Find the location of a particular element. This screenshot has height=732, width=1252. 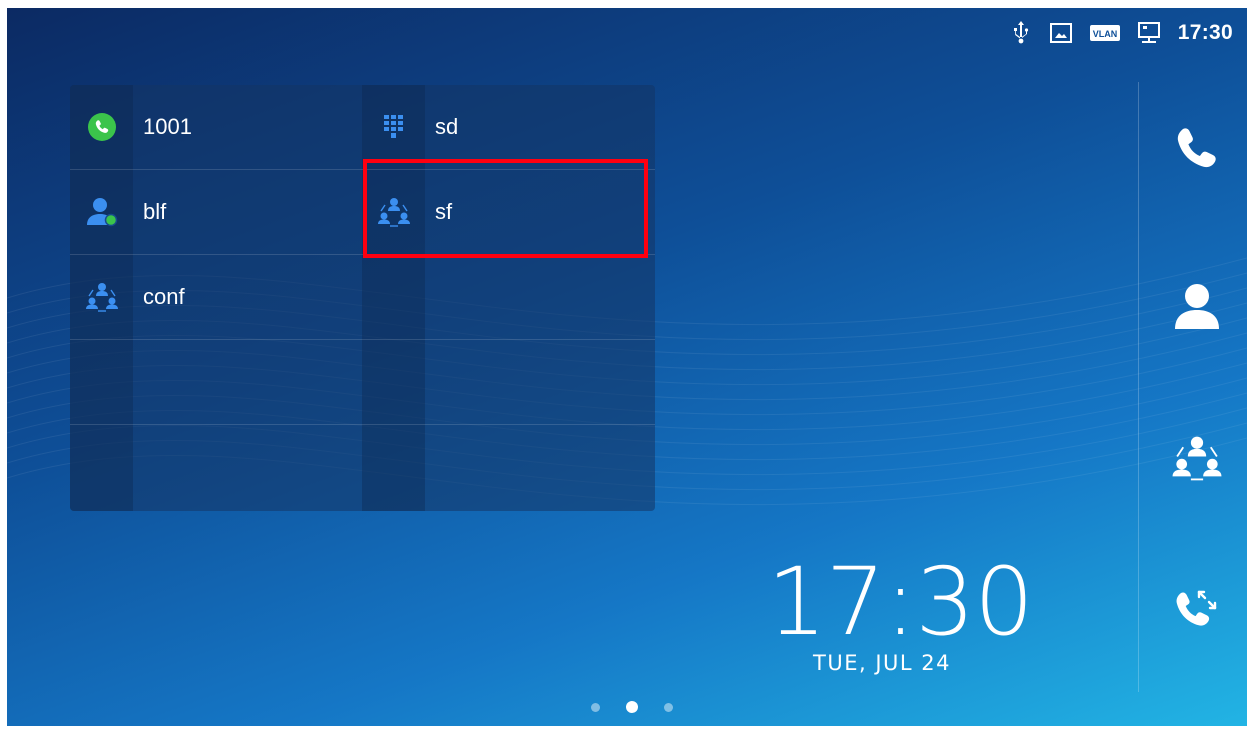

vlan-text: VLAN is located at coordinates (1105, 34).